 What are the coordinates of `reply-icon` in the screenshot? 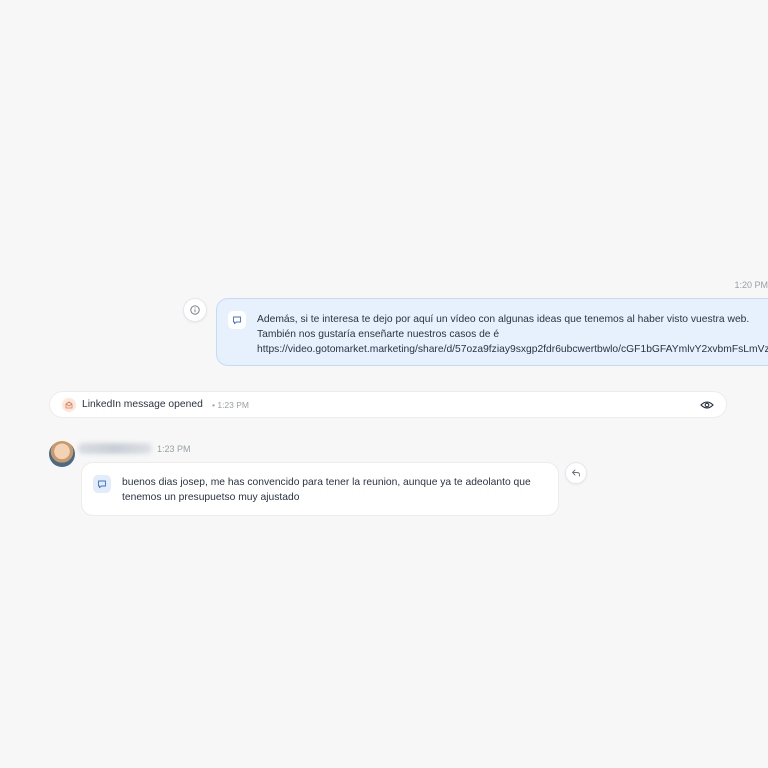 It's located at (576, 473).